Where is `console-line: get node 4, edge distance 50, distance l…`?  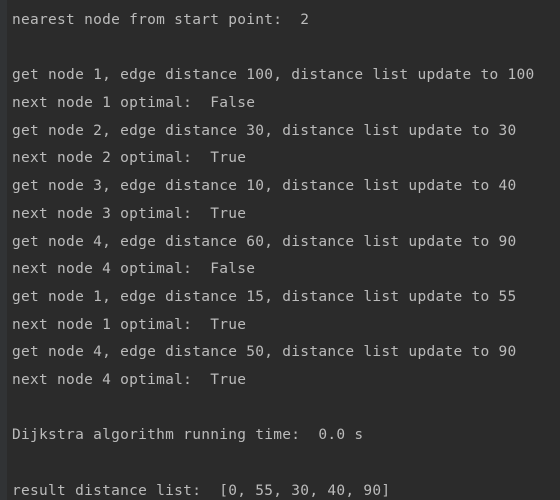
console-line: get node 4, edge distance 50, distance l… is located at coordinates (264, 352).